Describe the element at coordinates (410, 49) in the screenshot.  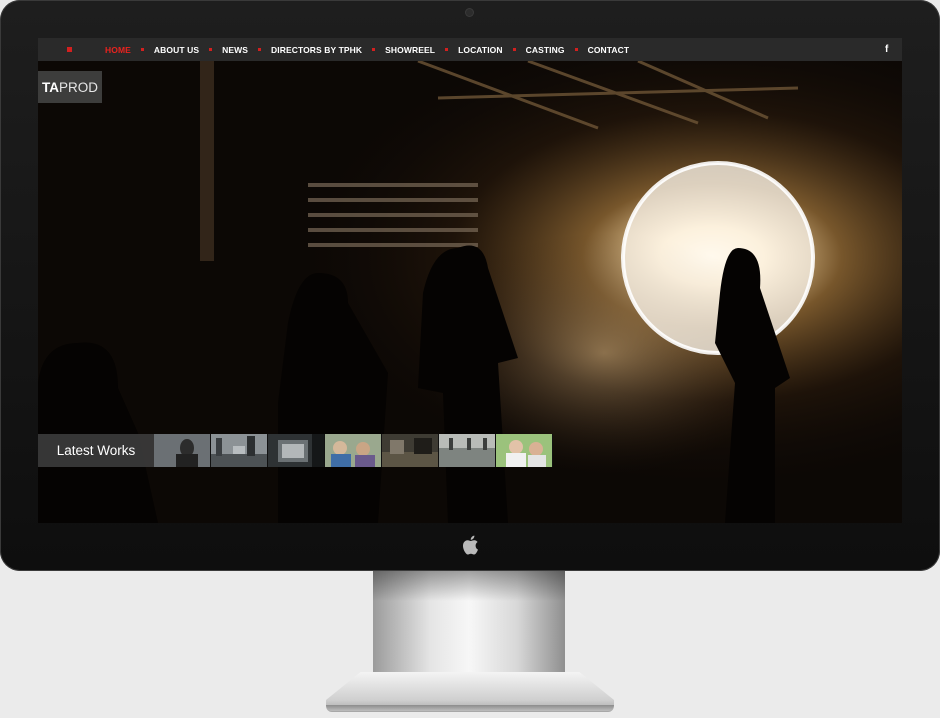
I see `nav-item-label: SHOWREEL` at that location.